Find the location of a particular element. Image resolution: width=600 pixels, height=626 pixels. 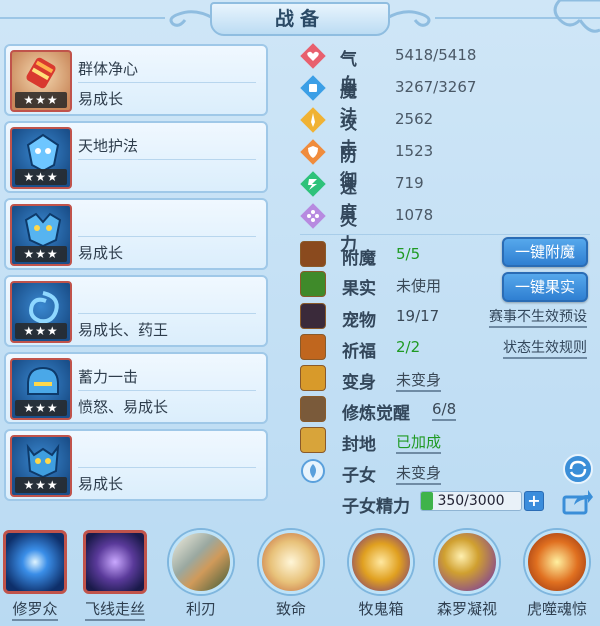

info-label: 封地 is located at coordinates (359, 445).